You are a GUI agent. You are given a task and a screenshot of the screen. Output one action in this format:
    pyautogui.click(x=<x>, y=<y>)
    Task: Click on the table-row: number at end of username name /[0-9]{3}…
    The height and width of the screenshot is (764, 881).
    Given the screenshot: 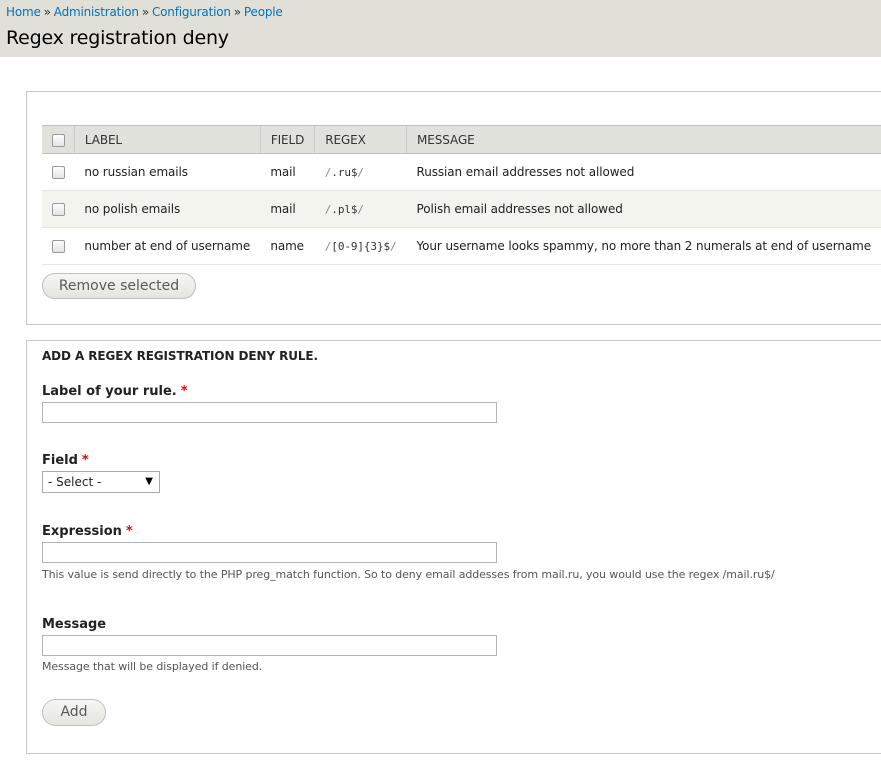 What is the action you would take?
    pyautogui.click(x=461, y=246)
    